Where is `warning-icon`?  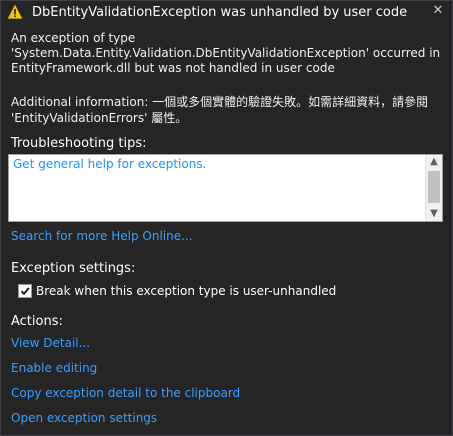 warning-icon is located at coordinates (15, 12).